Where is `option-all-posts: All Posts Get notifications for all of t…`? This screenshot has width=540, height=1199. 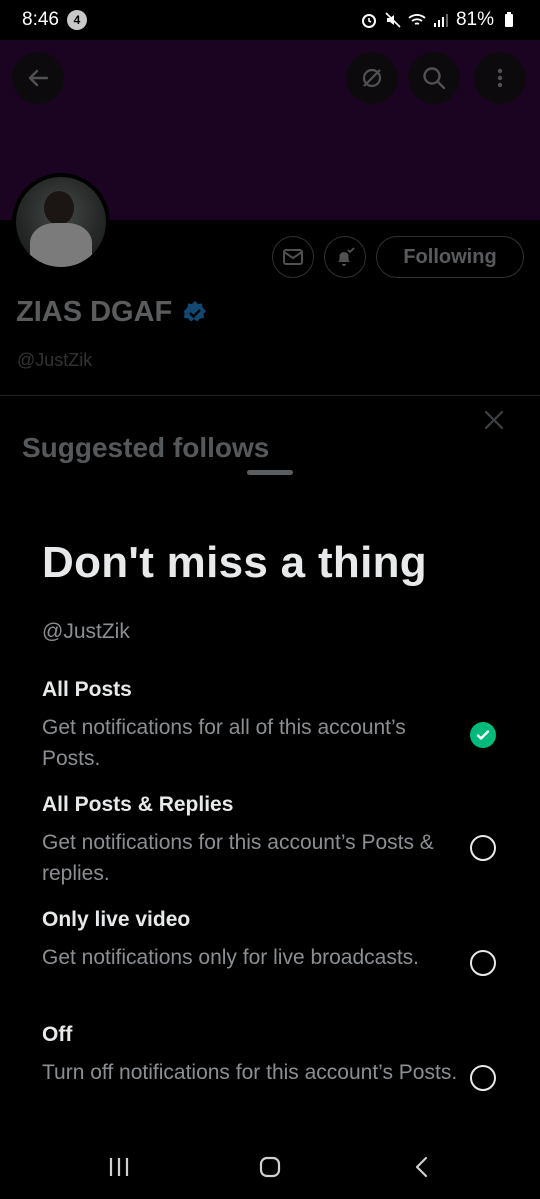
option-all-posts: All Posts Get notifications for all of t… is located at coordinates (277, 726).